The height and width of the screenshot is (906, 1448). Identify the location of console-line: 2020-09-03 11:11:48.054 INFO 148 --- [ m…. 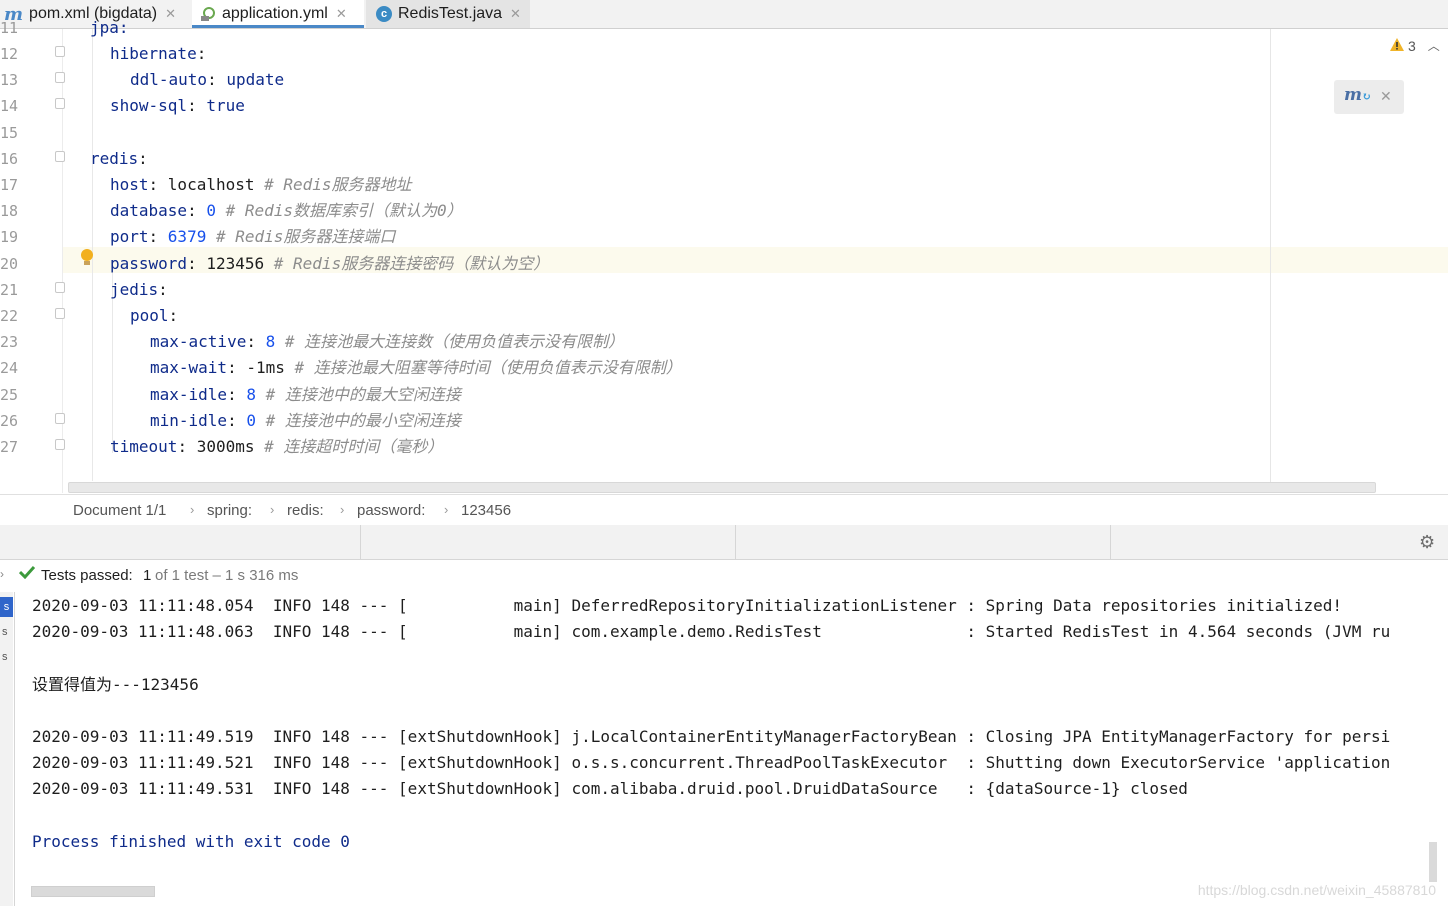
(687, 605).